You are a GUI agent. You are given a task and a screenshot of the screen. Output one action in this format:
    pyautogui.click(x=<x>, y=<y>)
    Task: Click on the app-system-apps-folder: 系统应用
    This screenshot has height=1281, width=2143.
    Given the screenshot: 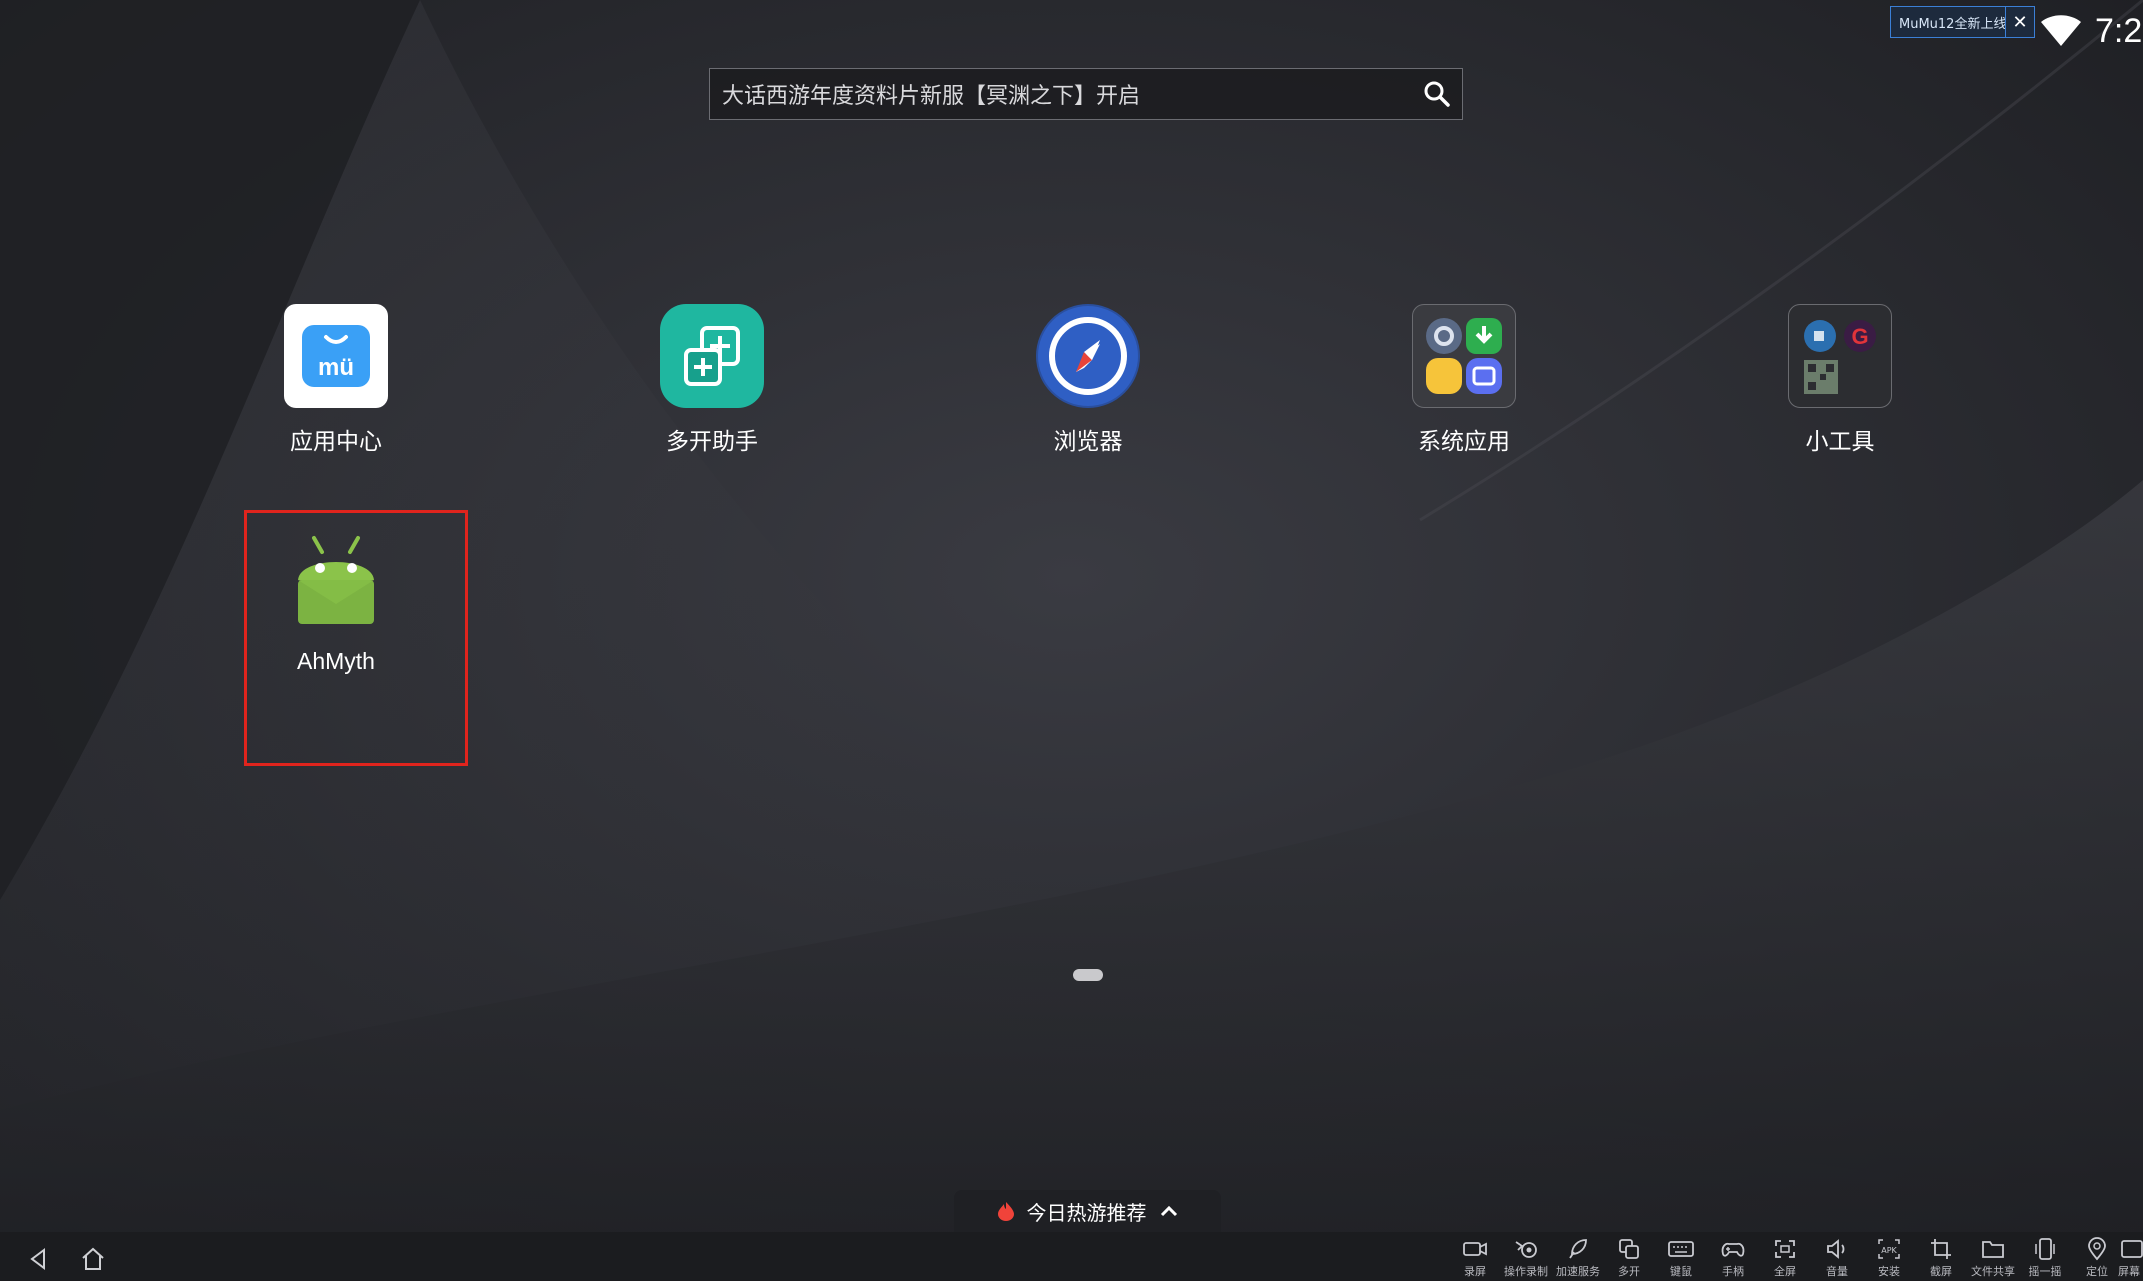 What is the action you would take?
    pyautogui.click(x=1464, y=380)
    